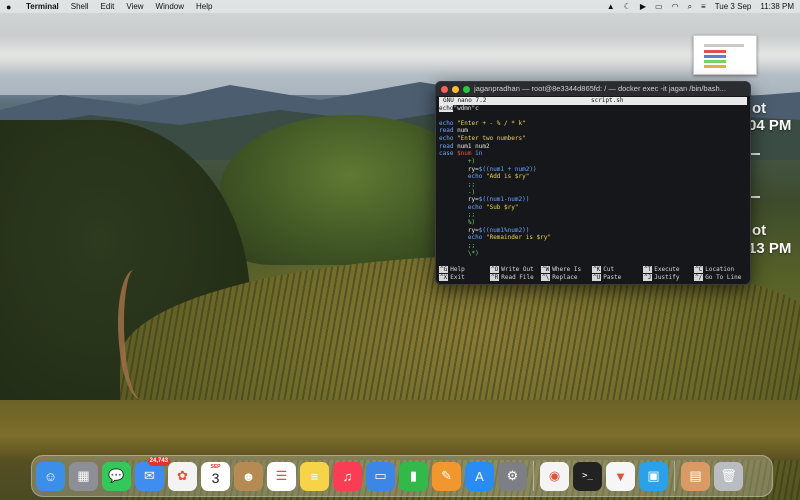  I want to click on code-token: $((num1%num2)), so click(504, 230).